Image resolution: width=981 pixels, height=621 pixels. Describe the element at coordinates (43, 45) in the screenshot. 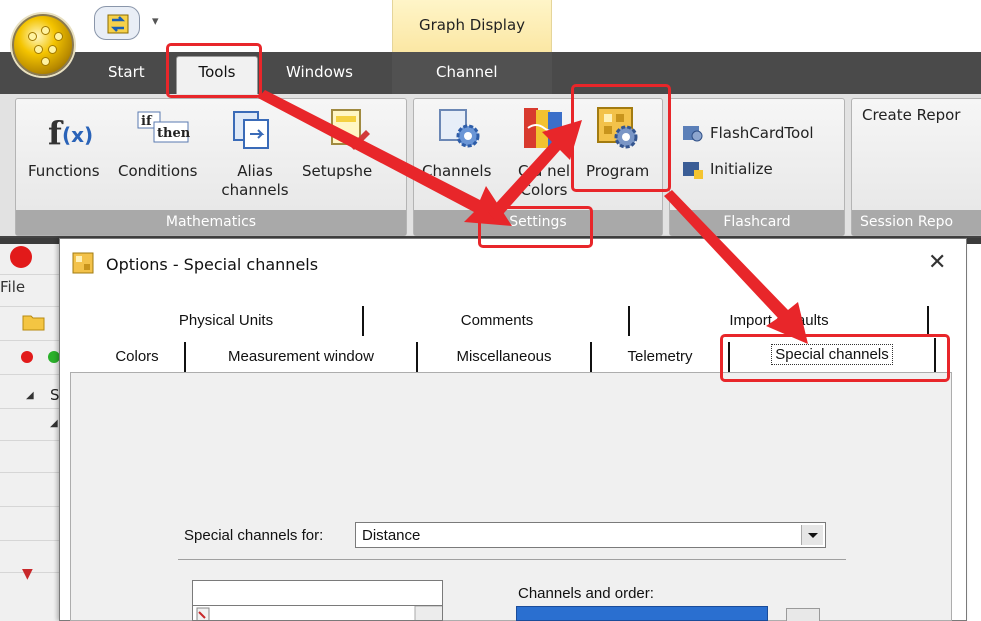

I see `application-orb-button` at that location.